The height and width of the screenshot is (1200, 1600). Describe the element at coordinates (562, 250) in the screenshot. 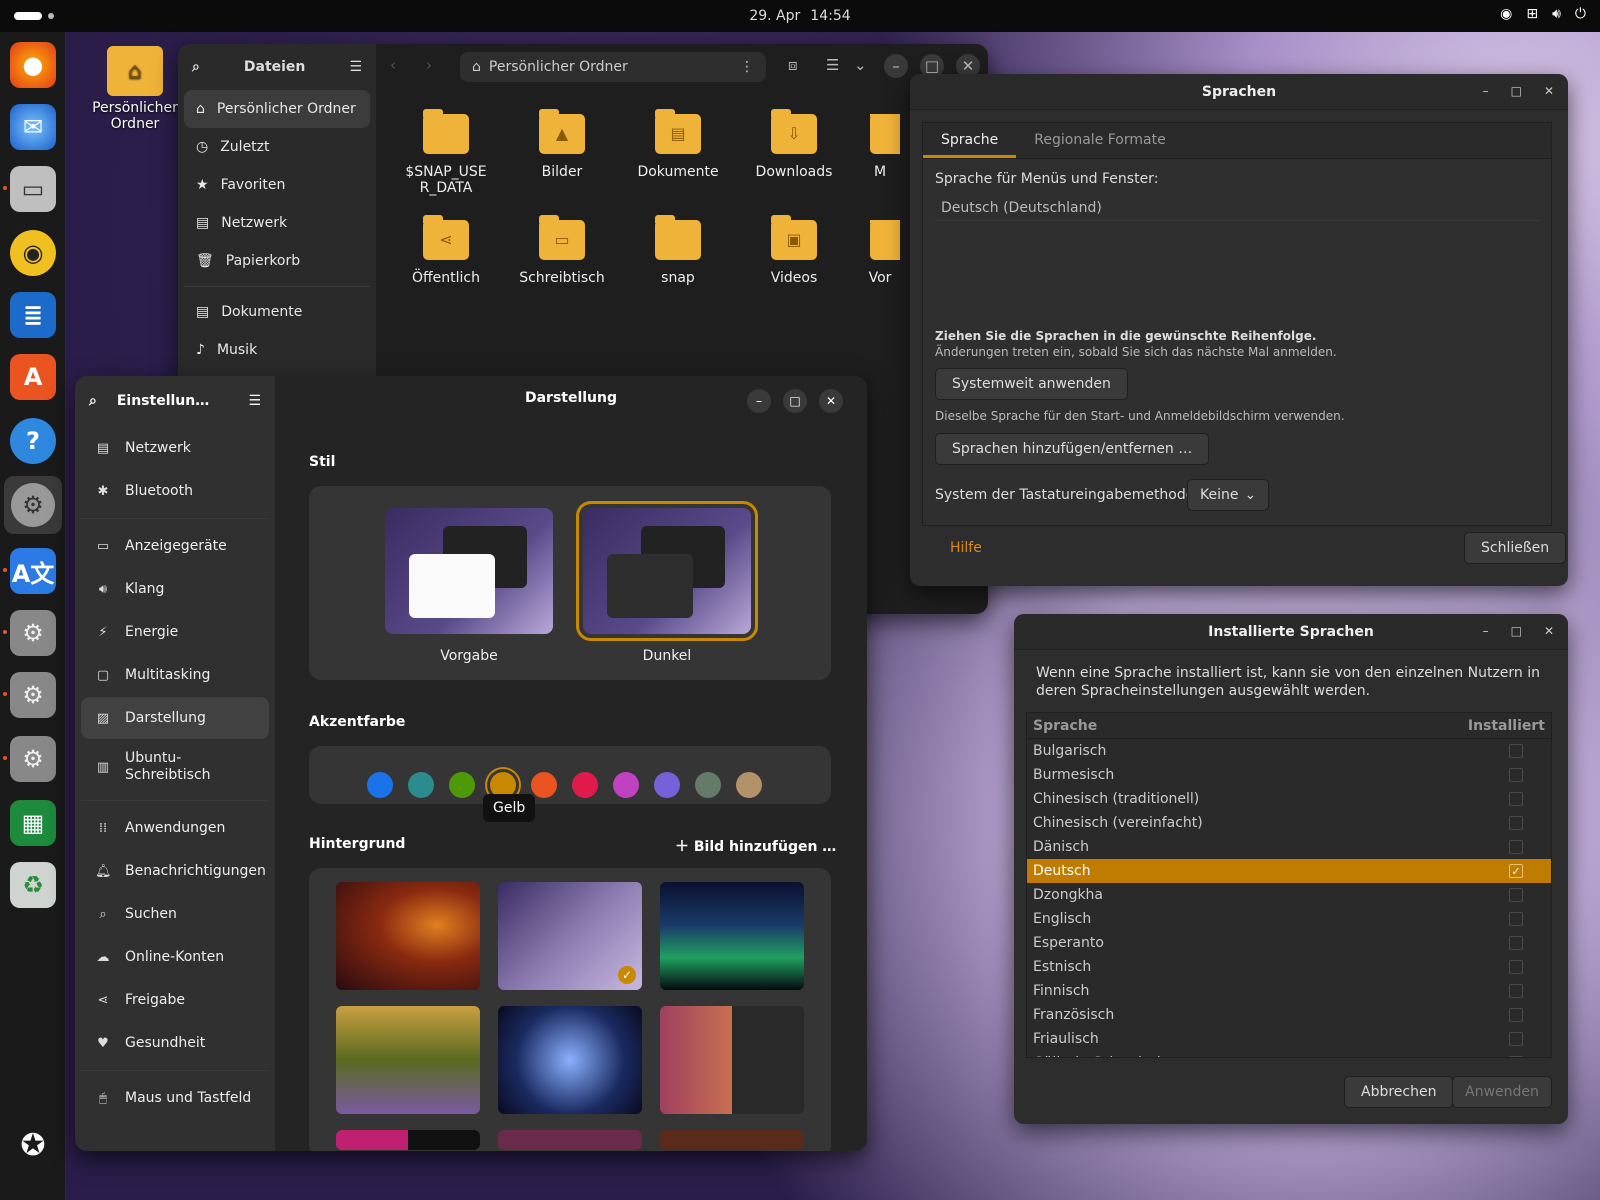

I see `folder-schreibtisch: ▭ Schreibtisch` at that location.